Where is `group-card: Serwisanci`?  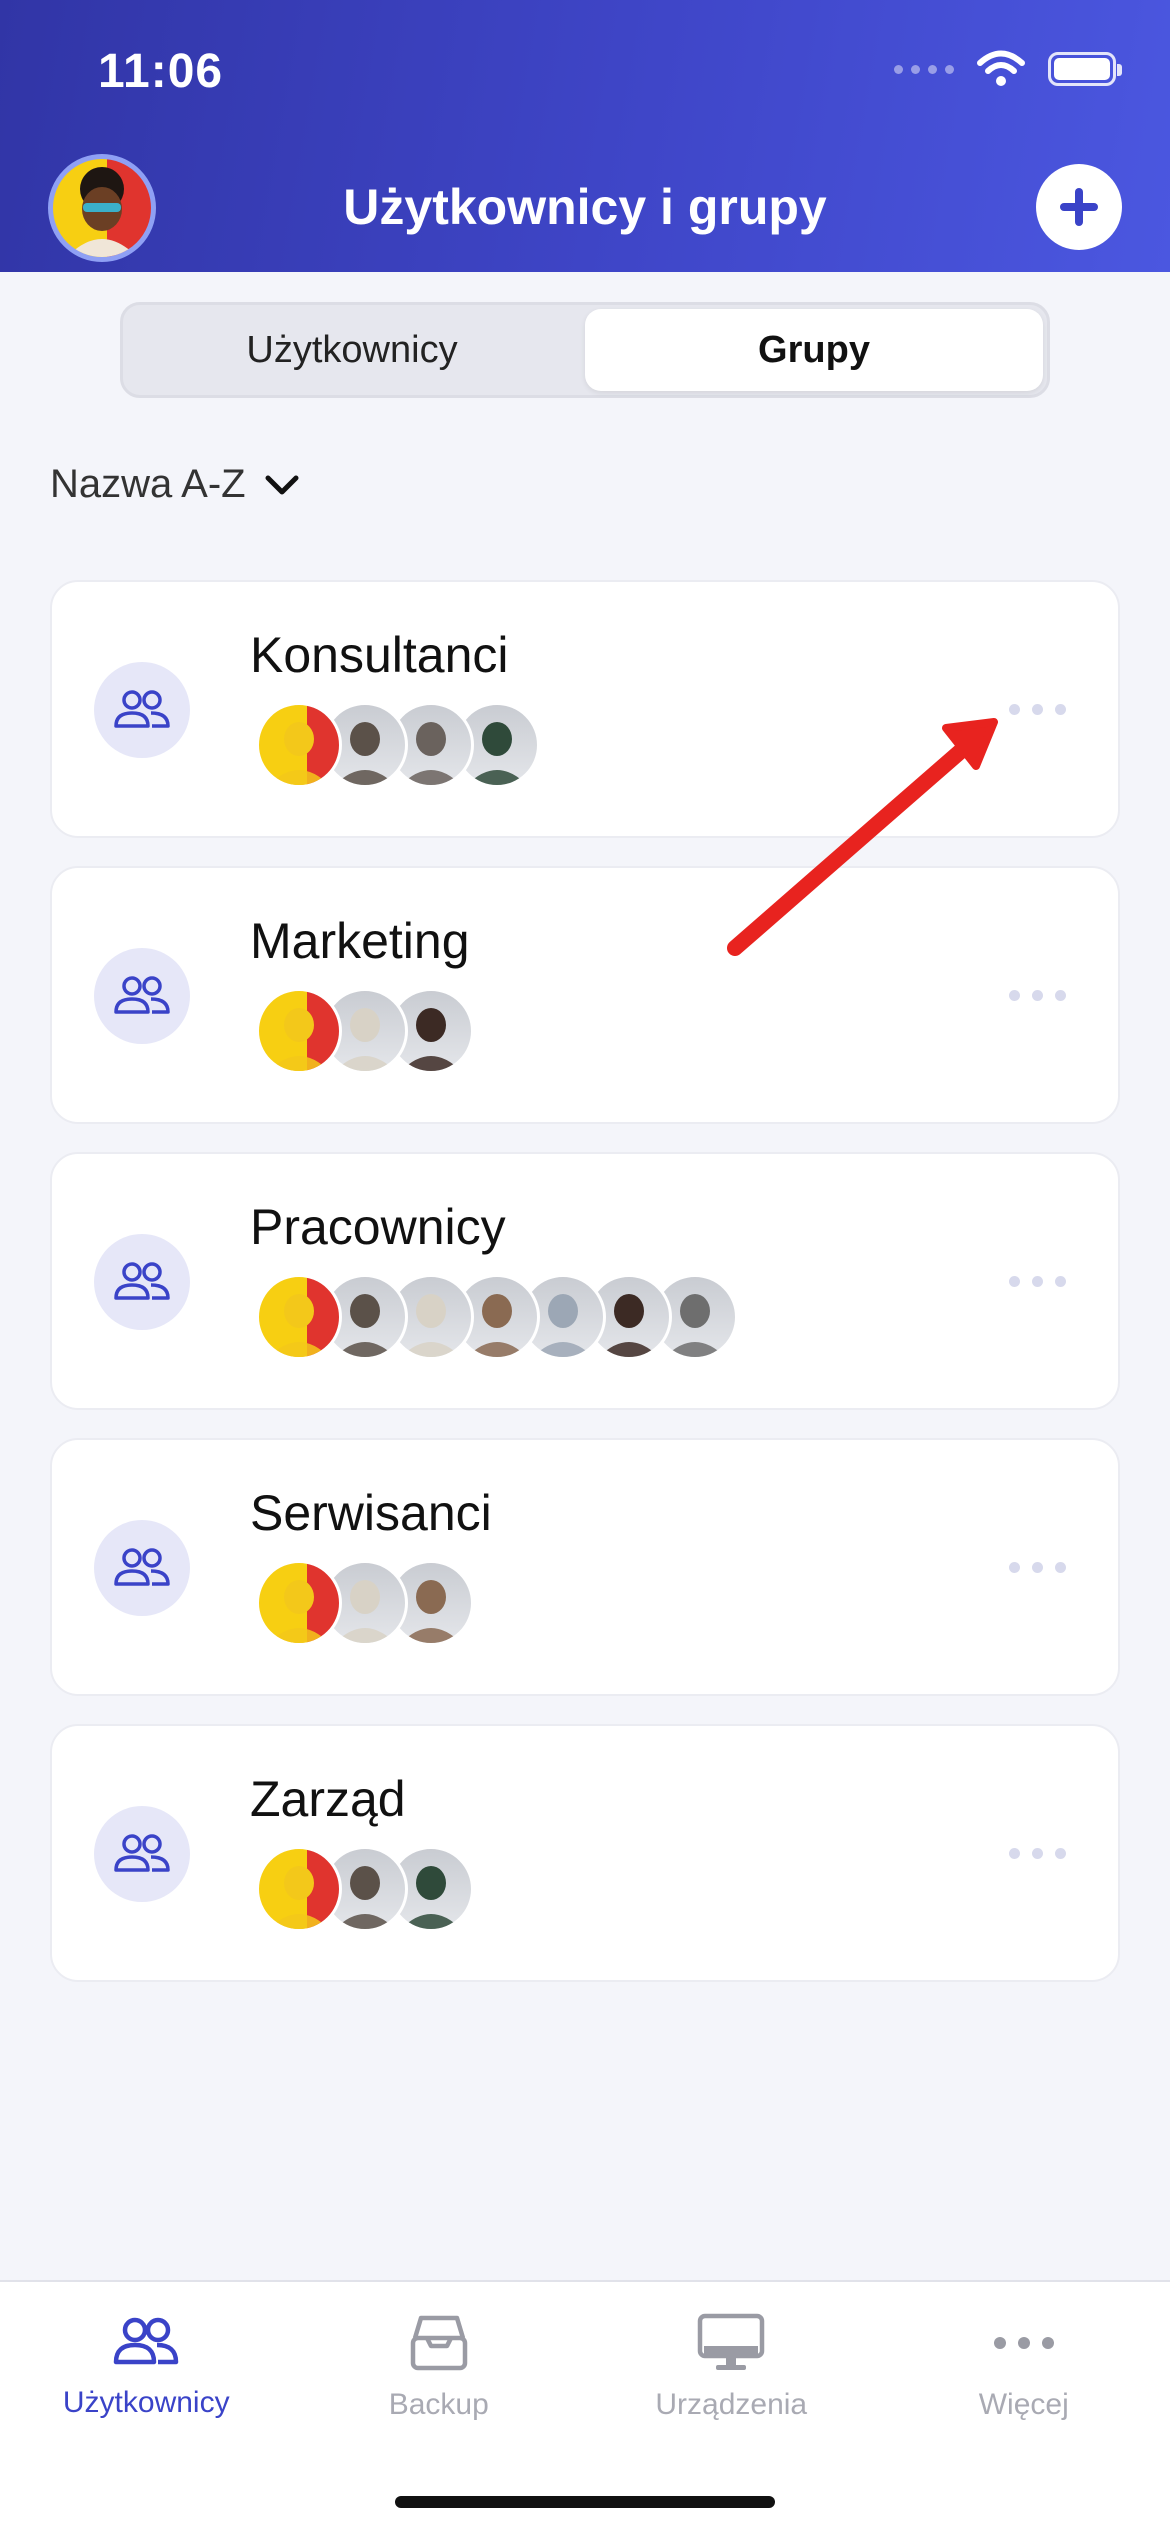
group-card: Serwisanci is located at coordinates (585, 1567).